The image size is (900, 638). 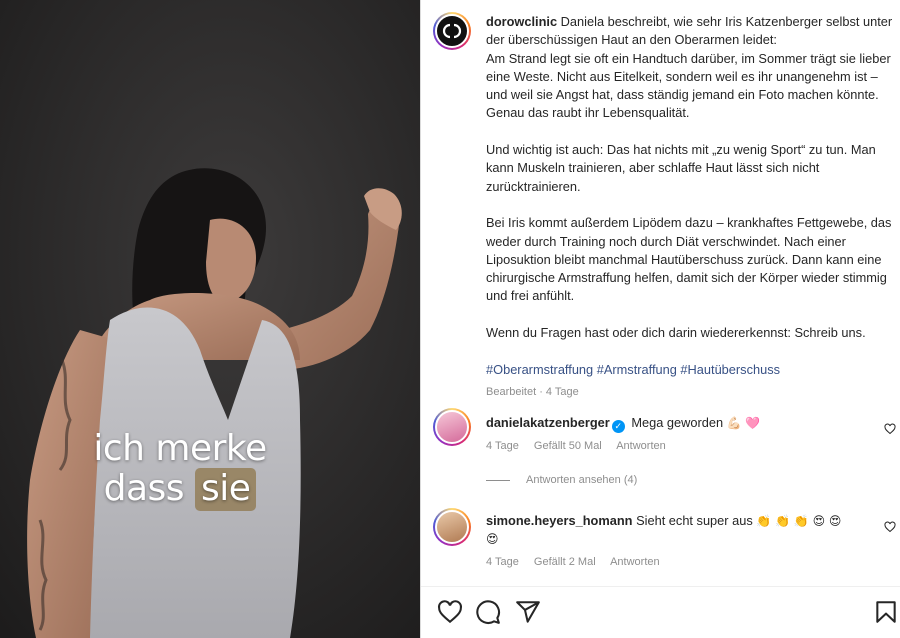 What do you see at coordinates (565, 562) in the screenshot?
I see `comment-likes: Gefällt 2 Mal` at bounding box center [565, 562].